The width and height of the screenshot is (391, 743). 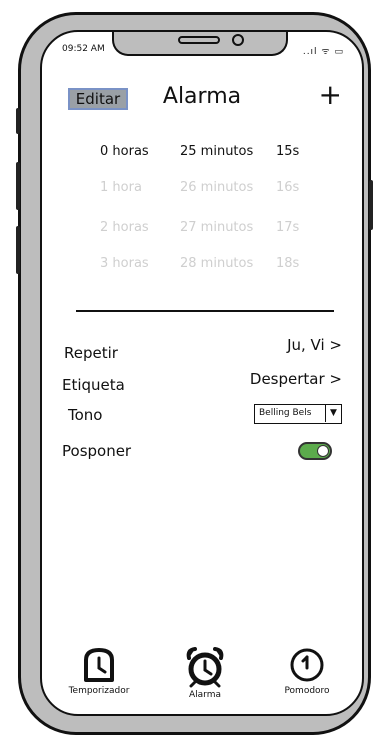 What do you see at coordinates (217, 263) in the screenshot?
I see `picker-minutes: 28 minutos` at bounding box center [217, 263].